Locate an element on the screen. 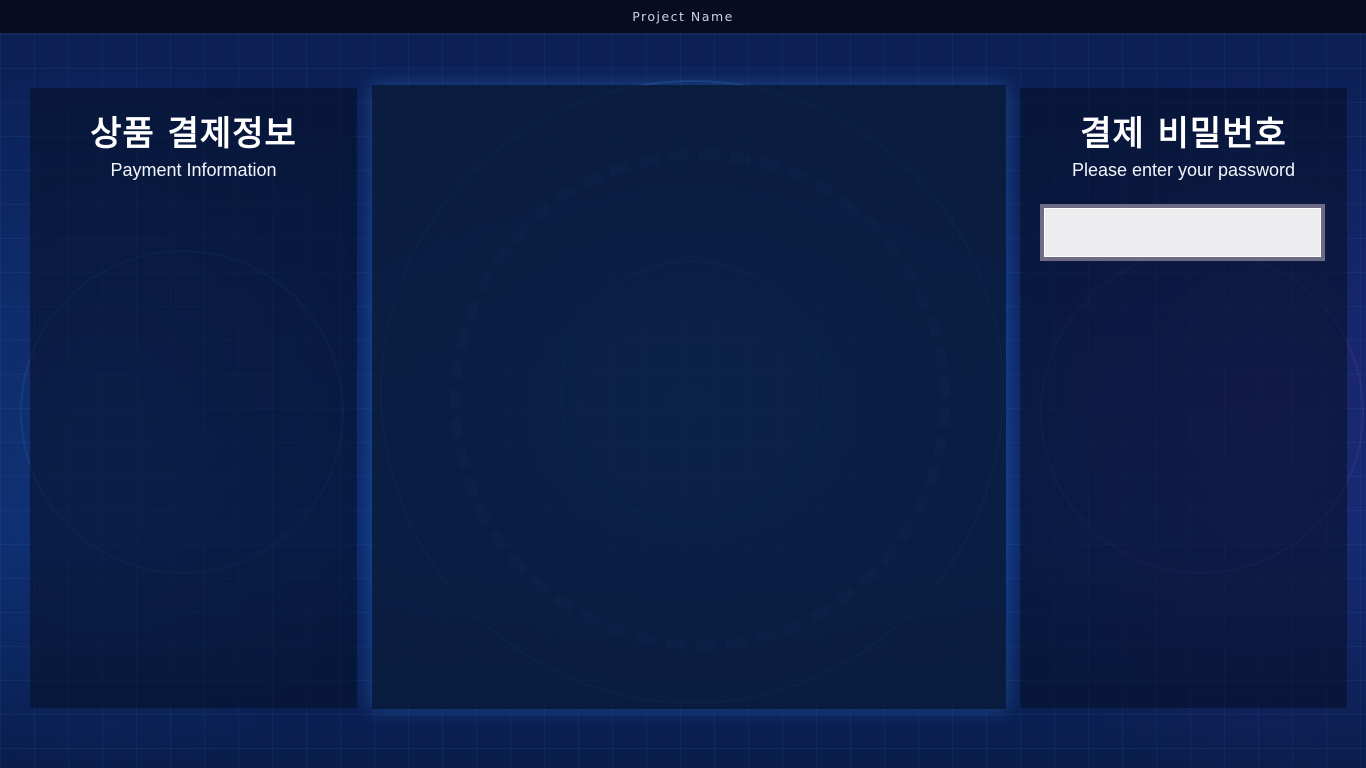 The width and height of the screenshot is (1366, 768). password-field-frame is located at coordinates (1182, 232).